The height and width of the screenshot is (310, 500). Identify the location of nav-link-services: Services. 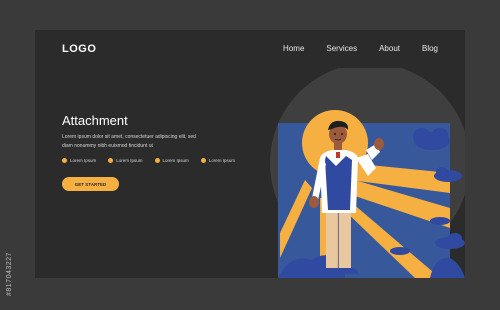
(341, 48).